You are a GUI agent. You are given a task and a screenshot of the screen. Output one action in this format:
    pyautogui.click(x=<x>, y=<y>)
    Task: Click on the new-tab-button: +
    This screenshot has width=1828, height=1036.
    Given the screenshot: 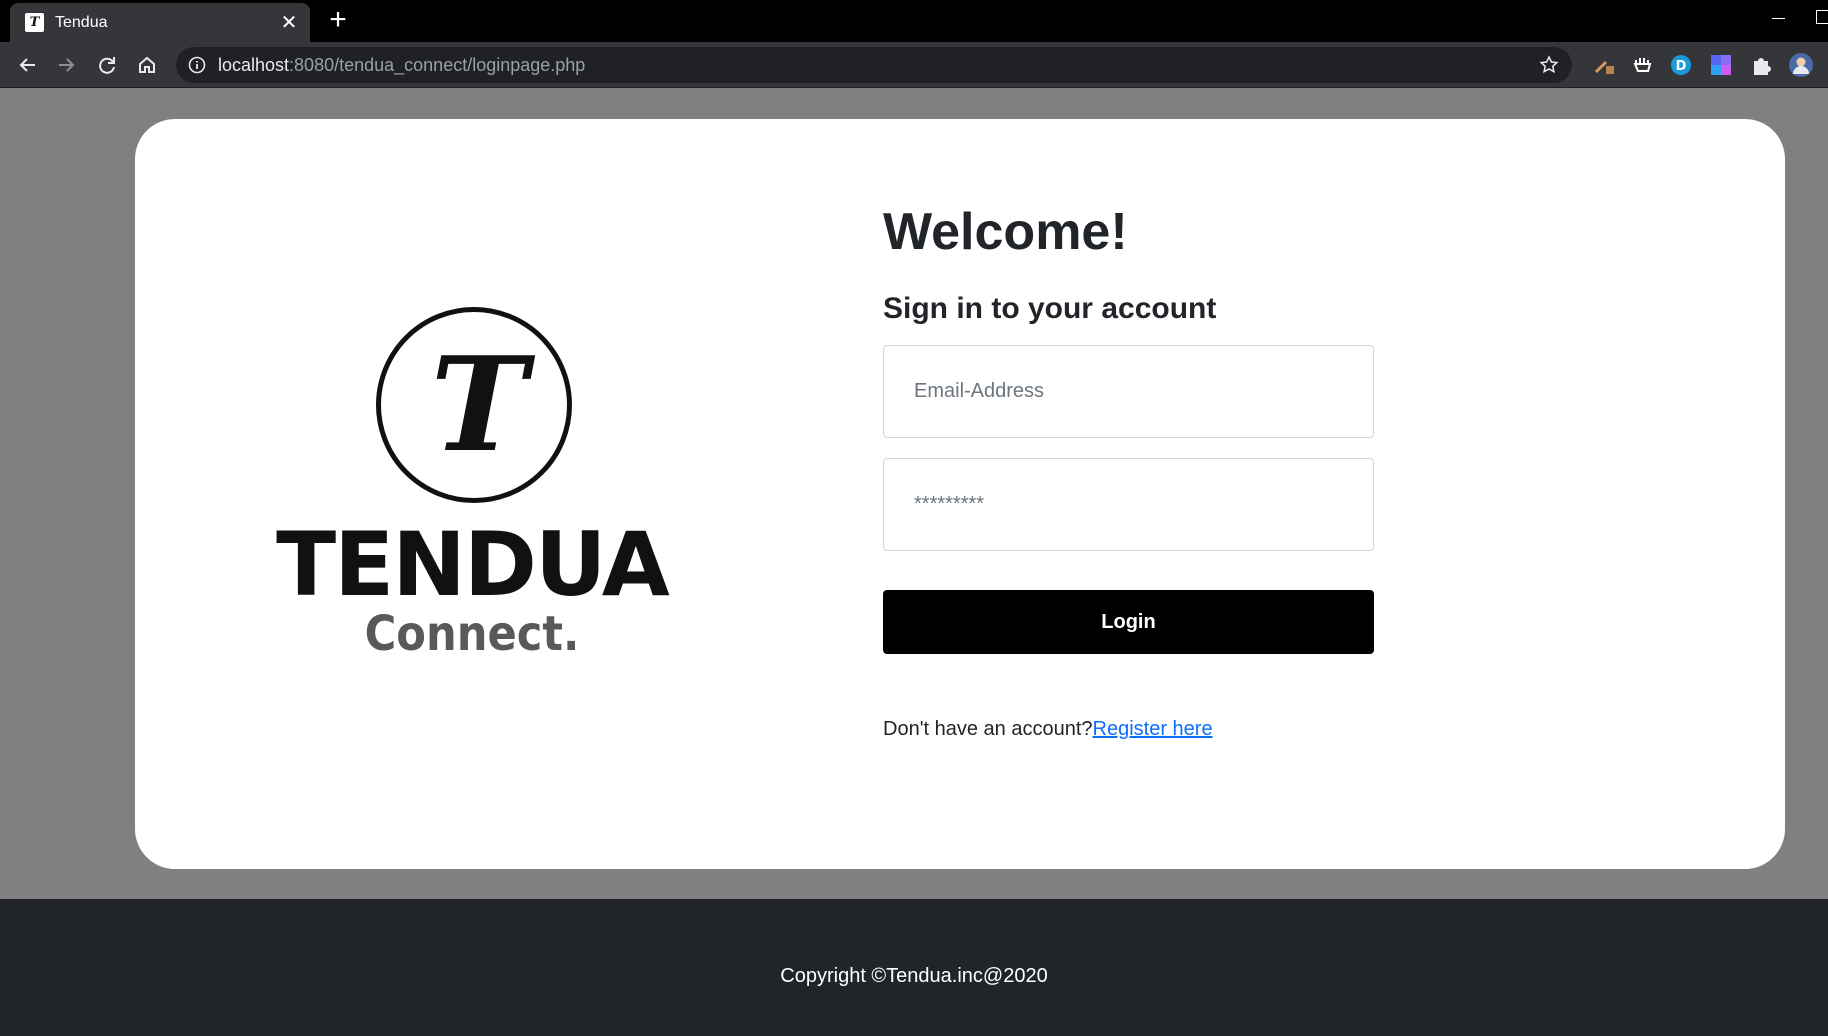 What is the action you would take?
    pyautogui.click(x=338, y=20)
    